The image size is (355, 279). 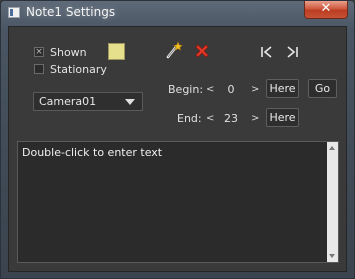 I want to click on end-value: 23, so click(x=231, y=118).